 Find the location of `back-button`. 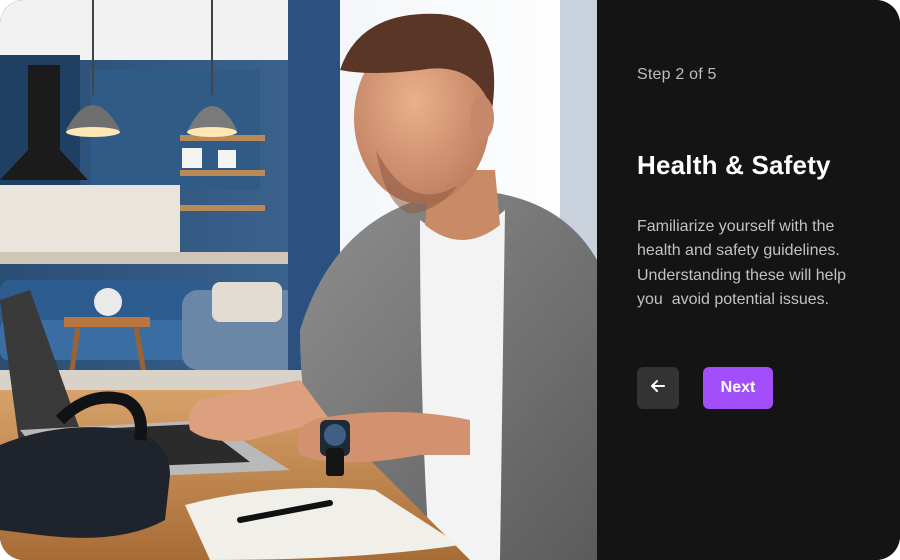

back-button is located at coordinates (658, 388).